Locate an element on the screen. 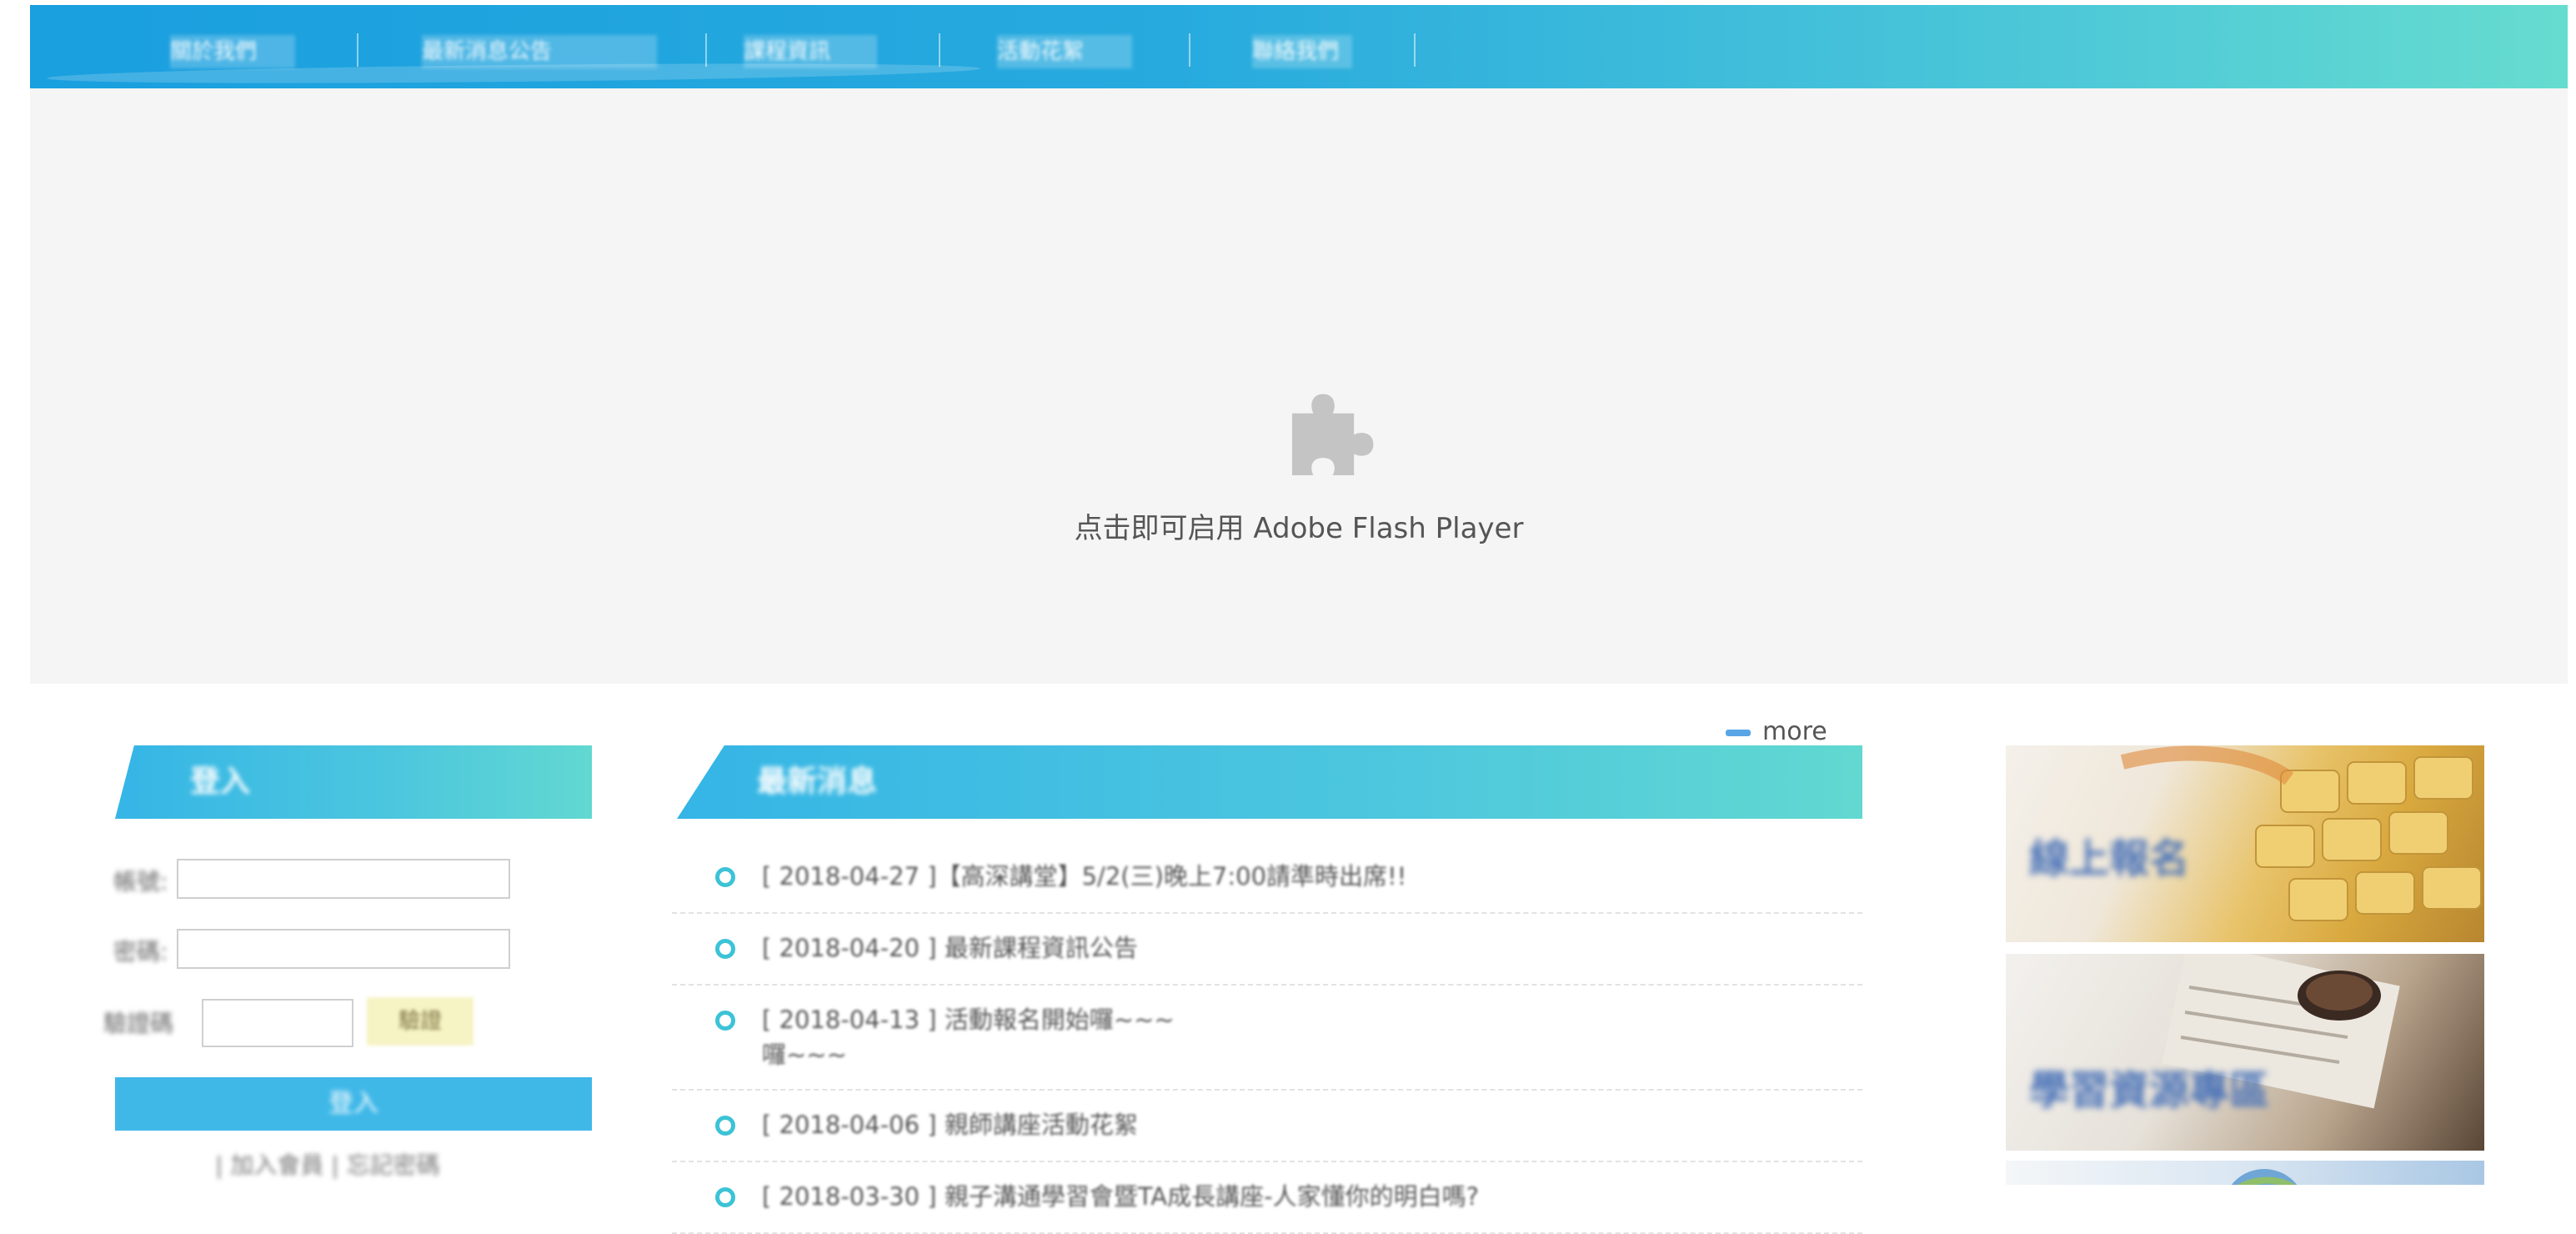  news-item-continuation: 囉~~~ is located at coordinates (804, 1055).